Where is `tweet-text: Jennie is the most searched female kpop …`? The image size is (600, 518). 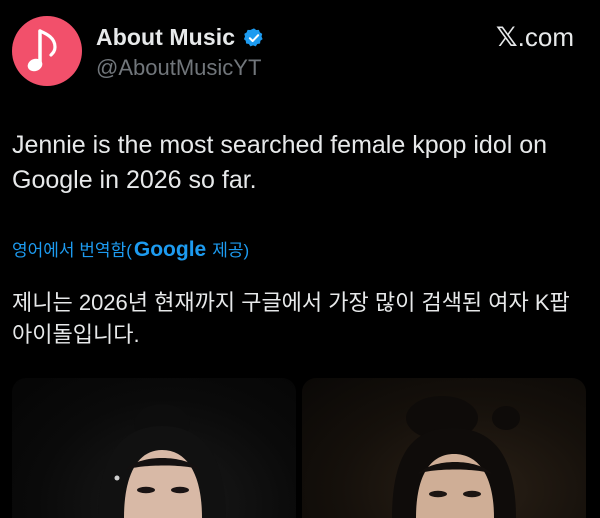 tweet-text: Jennie is the most searched female kpop … is located at coordinates (280, 162).